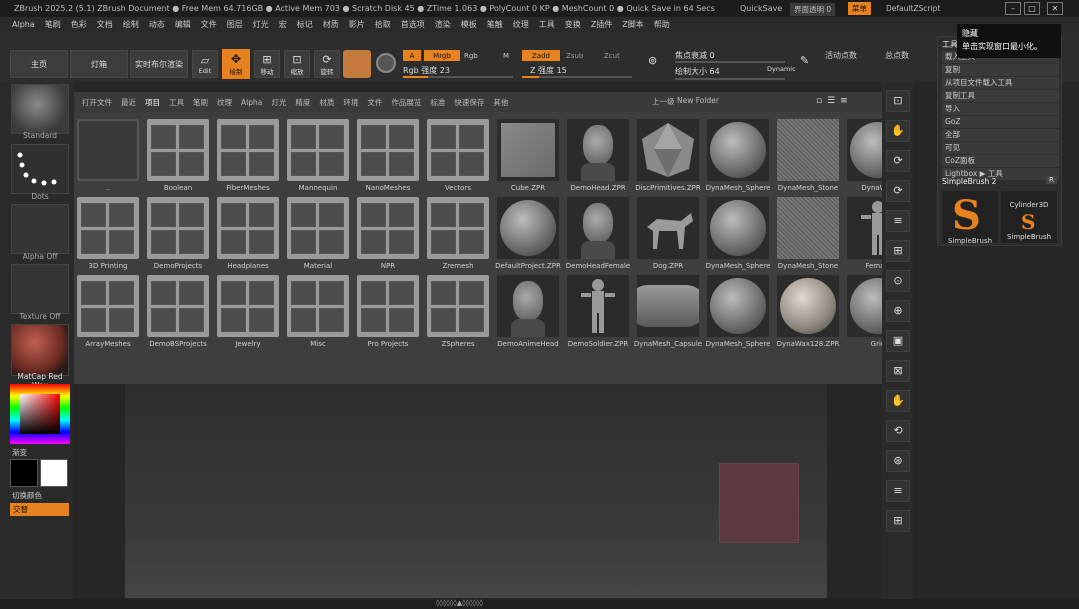  Describe the element at coordinates (248, 311) in the screenshot. I see `lightbox-item: Jewelry` at that location.